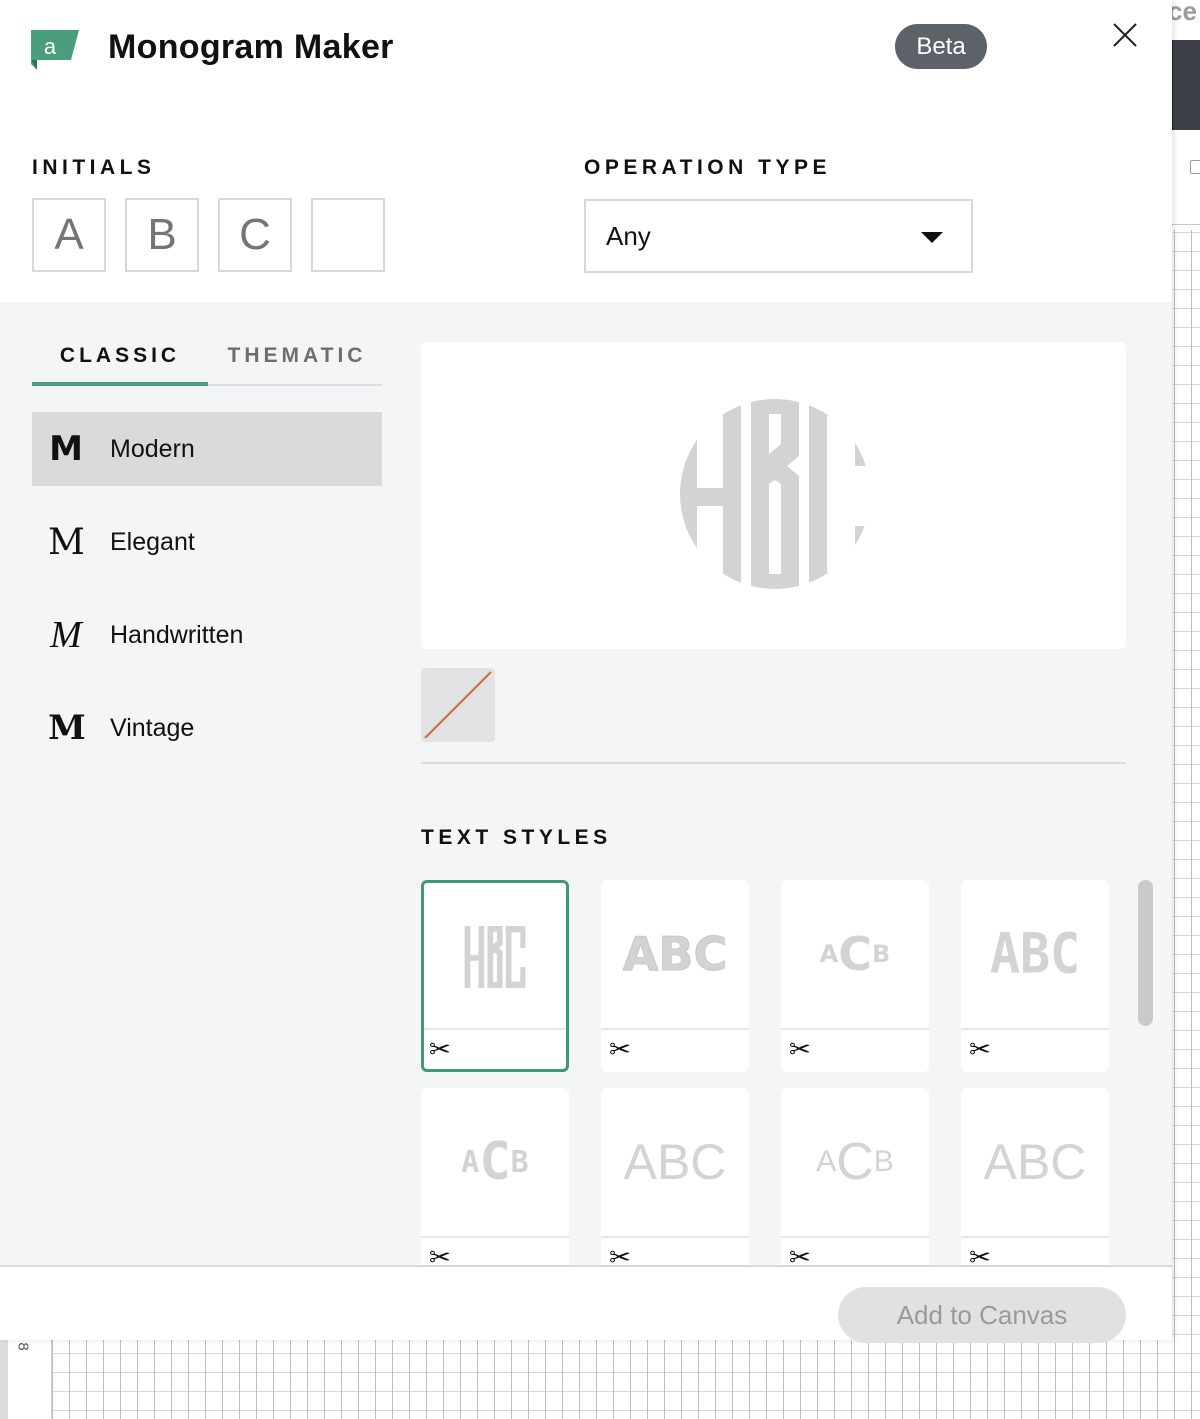 Image resolution: width=1200 pixels, height=1419 pixels. What do you see at coordinates (23, 1346) in the screenshot?
I see `ruler-number: 8` at bounding box center [23, 1346].